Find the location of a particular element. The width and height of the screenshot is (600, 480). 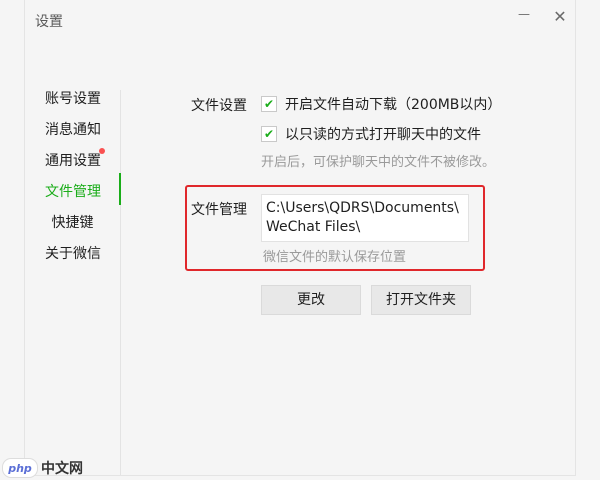

window-title: 设置 is located at coordinates (49, 22).